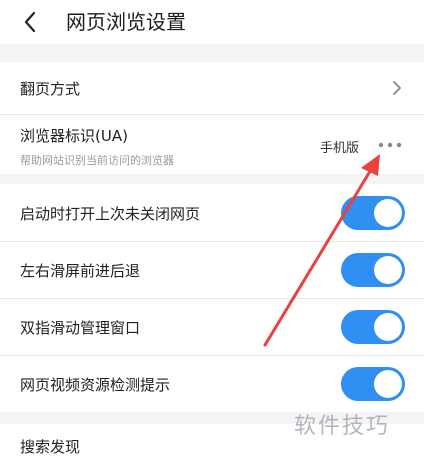  Describe the element at coordinates (321, 250) in the screenshot. I see `annotation-arrow-icon` at that location.